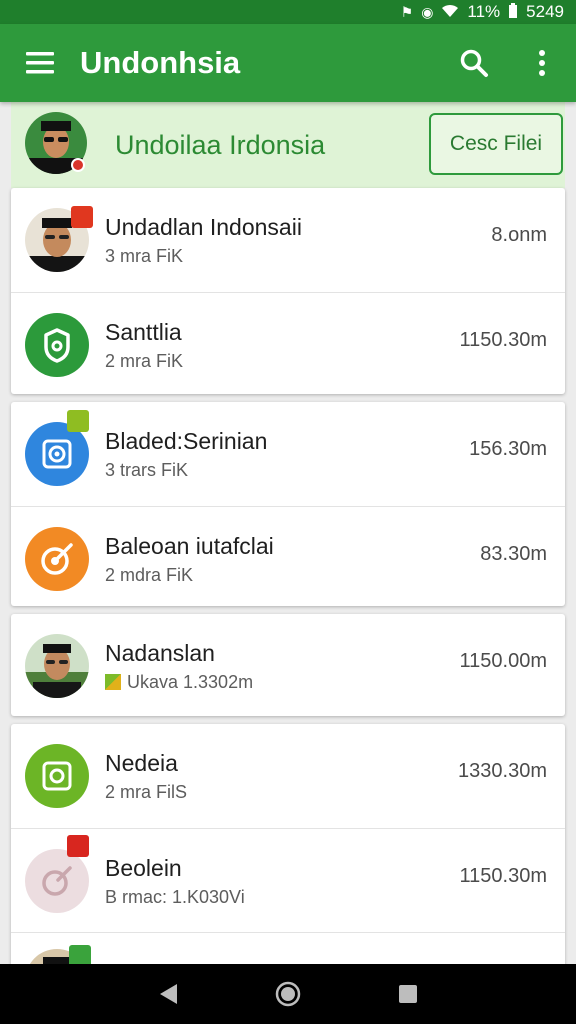  What do you see at coordinates (288, 454) in the screenshot?
I see `chat-row: Bladed:Serinian 3 trars FiK 156.30m` at bounding box center [288, 454].